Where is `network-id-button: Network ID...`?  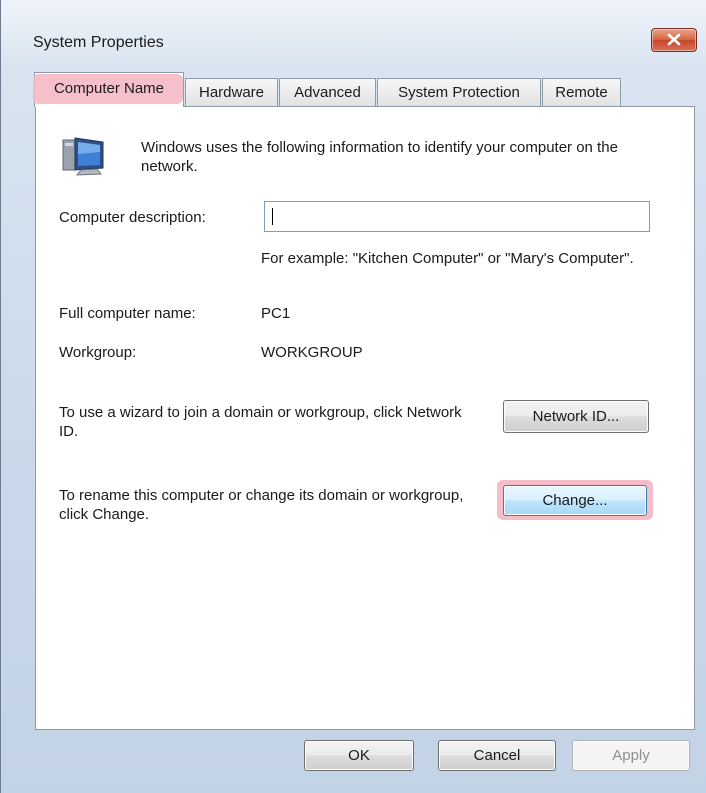
network-id-button: Network ID... is located at coordinates (576, 416).